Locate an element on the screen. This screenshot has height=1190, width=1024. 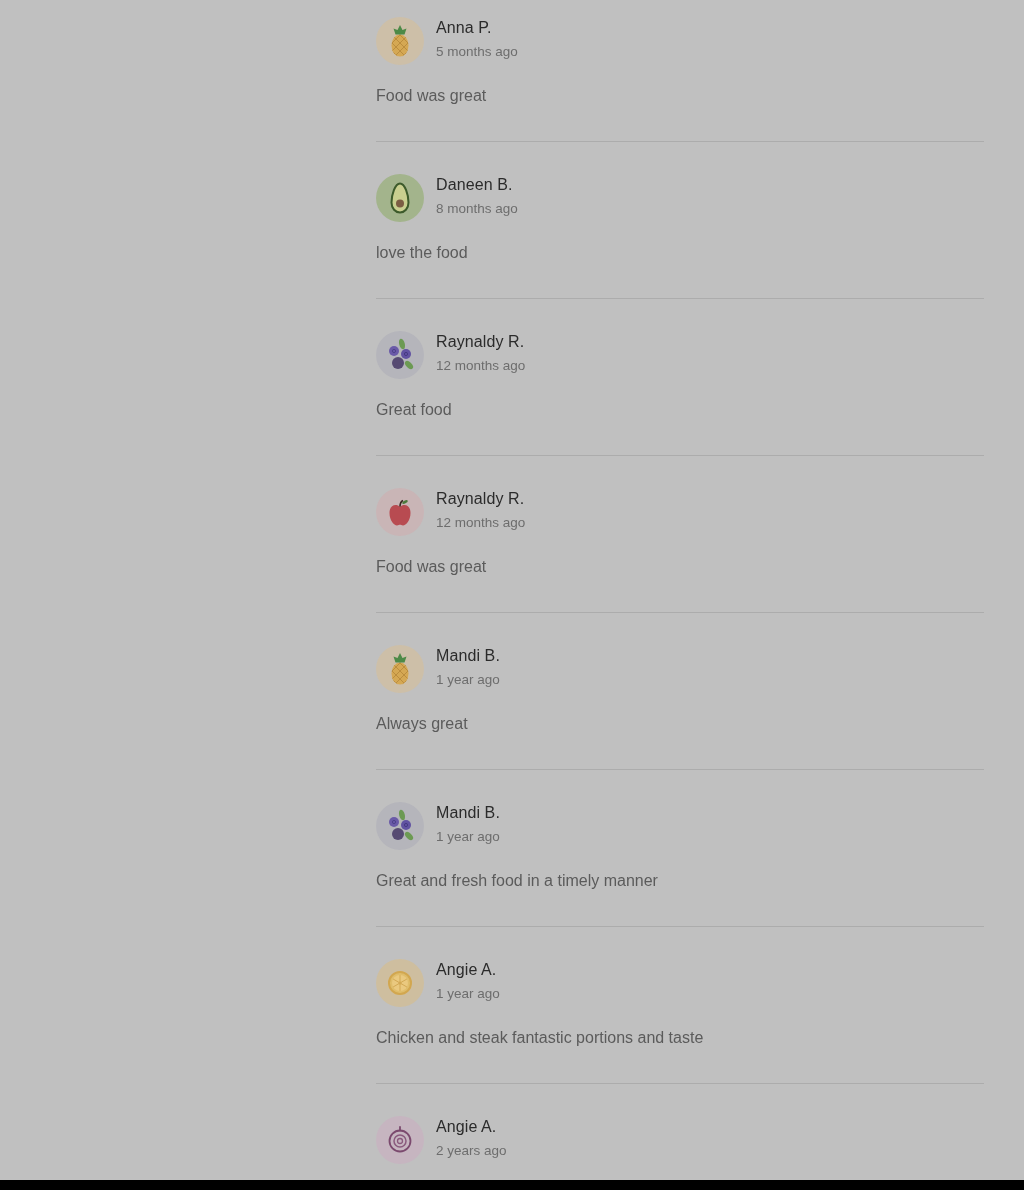
review-time: 5 months ago is located at coordinates (477, 52).